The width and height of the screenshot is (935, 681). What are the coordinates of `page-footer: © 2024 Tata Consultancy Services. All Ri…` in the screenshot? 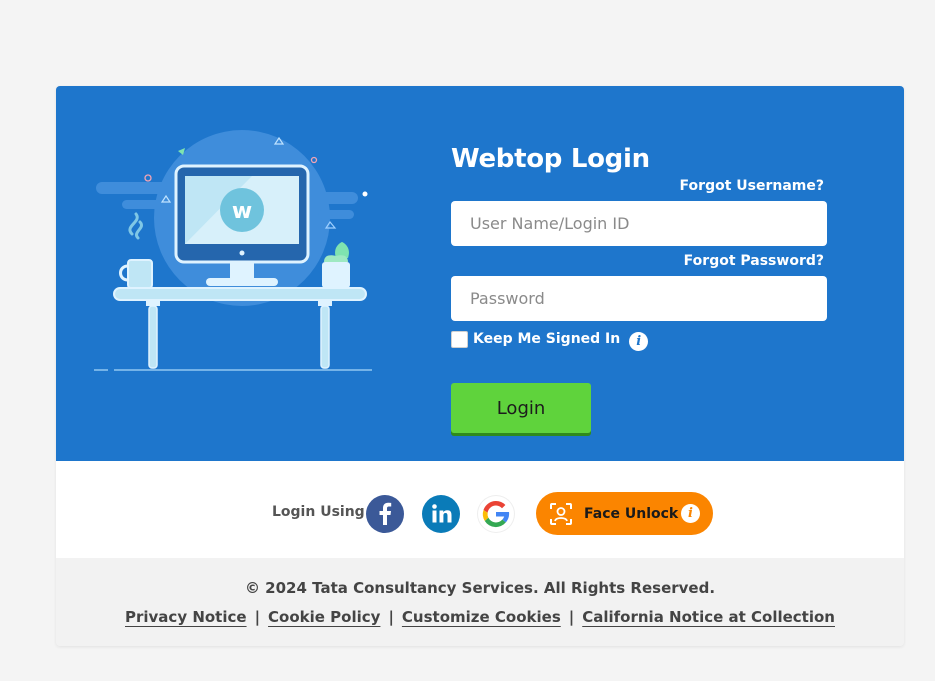 It's located at (480, 602).